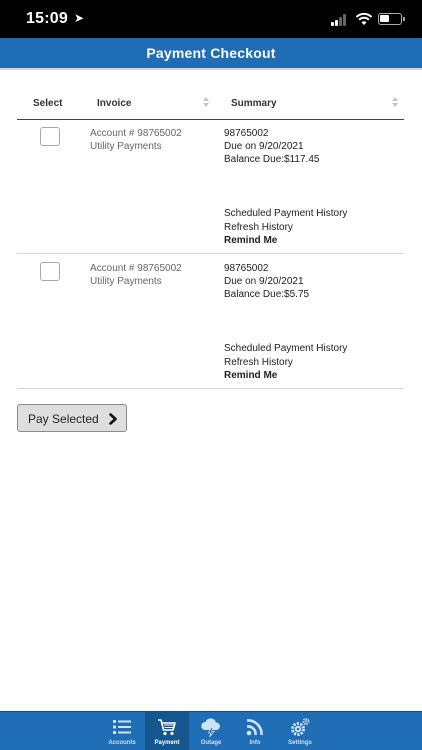 This screenshot has height=750, width=422. What do you see at coordinates (267, 294) in the screenshot?
I see `balance-due: Balance Due:$5.75` at bounding box center [267, 294].